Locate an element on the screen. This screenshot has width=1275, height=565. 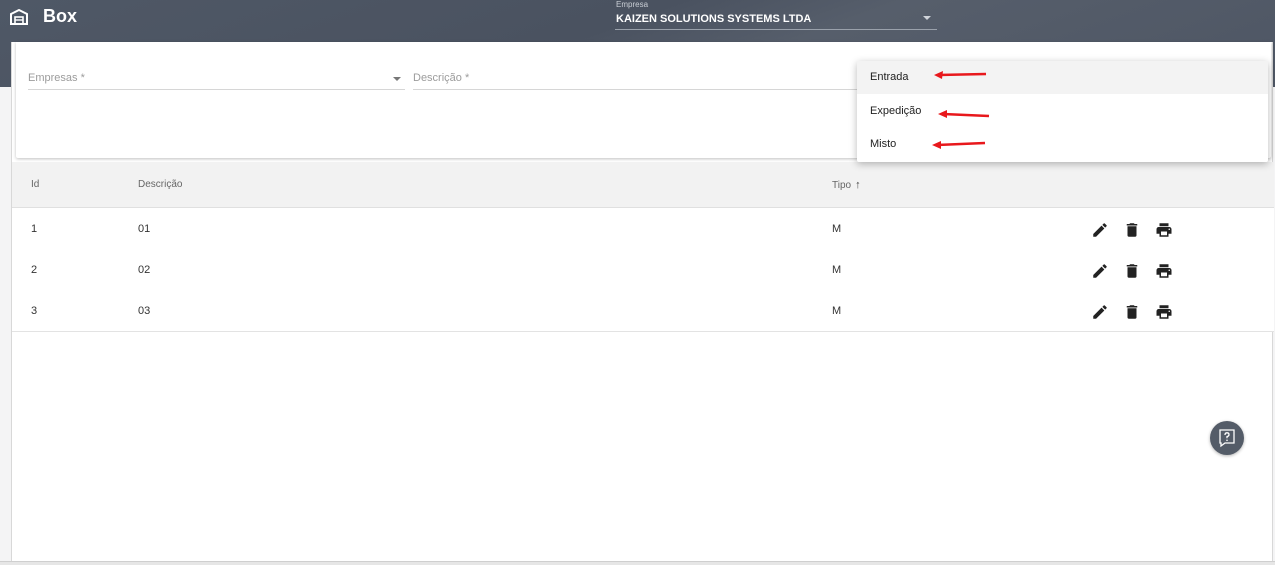
cell-id: 2 is located at coordinates (34, 270).